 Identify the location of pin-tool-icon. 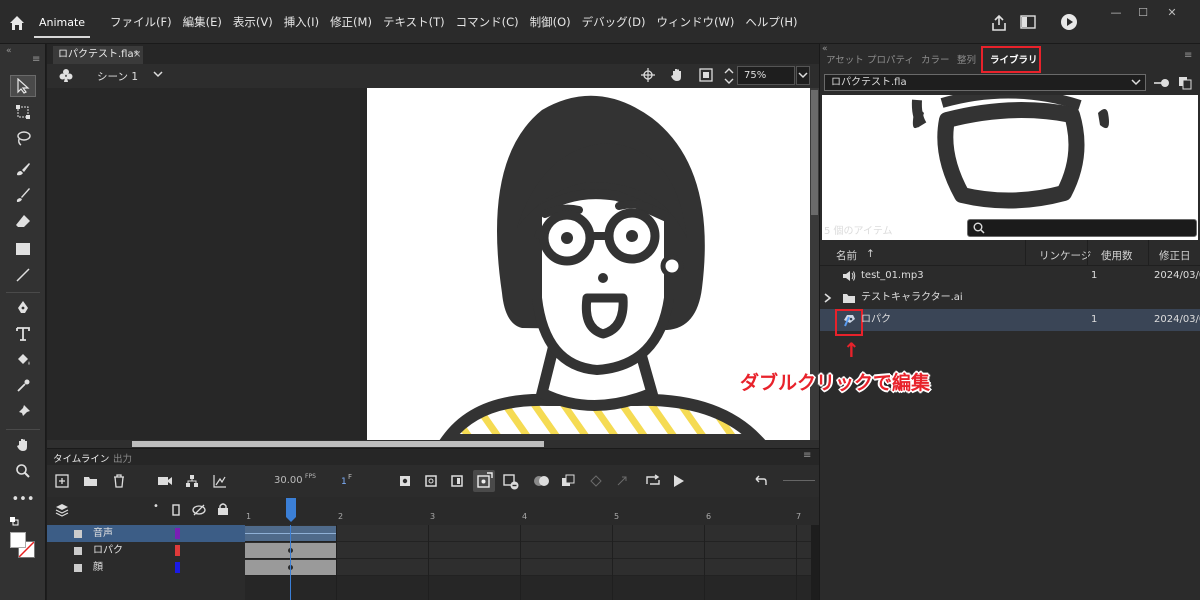
(23, 412).